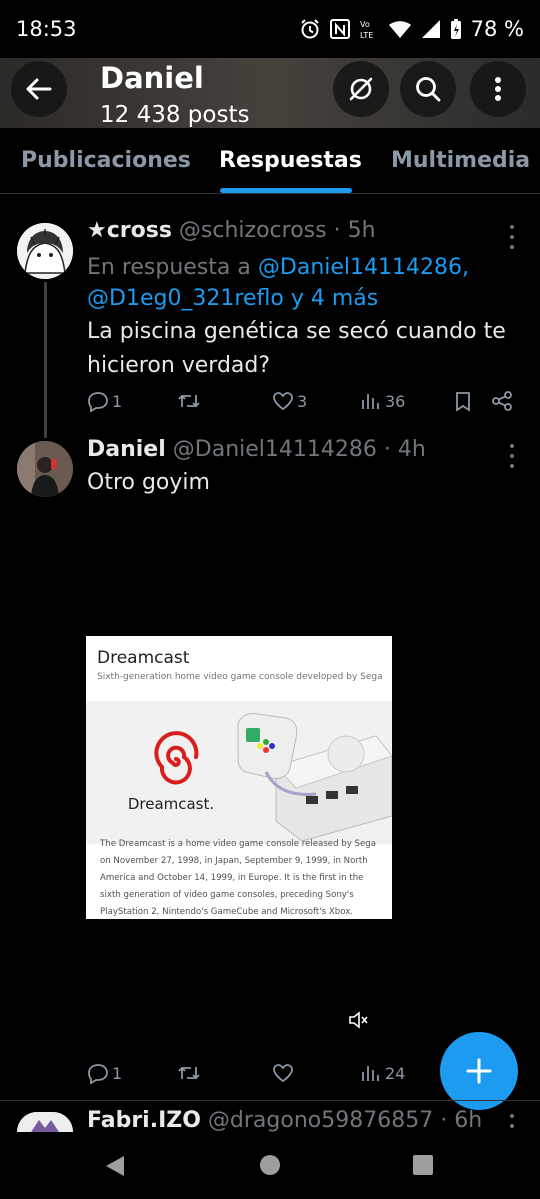 This screenshot has height=1199, width=540. I want to click on tweet-divider, so click(270, 1100).